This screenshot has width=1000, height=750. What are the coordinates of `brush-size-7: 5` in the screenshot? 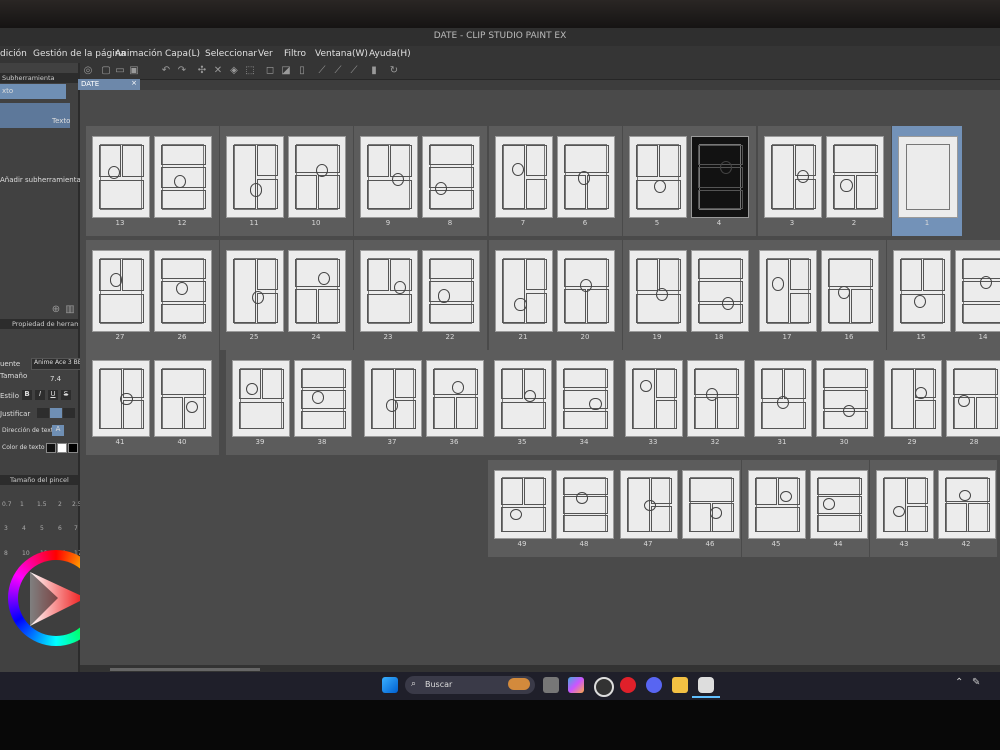 It's located at (42, 528).